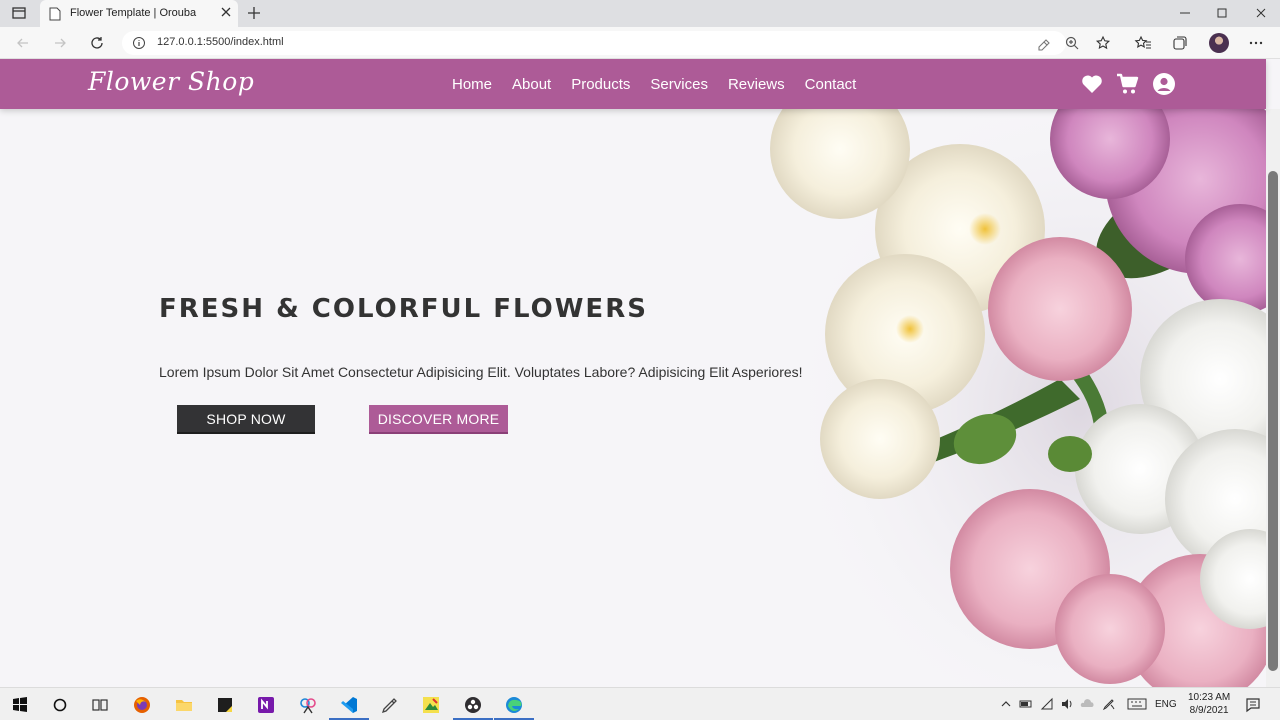 This screenshot has width=1280, height=720. I want to click on new-tab-icon, so click(254, 13).